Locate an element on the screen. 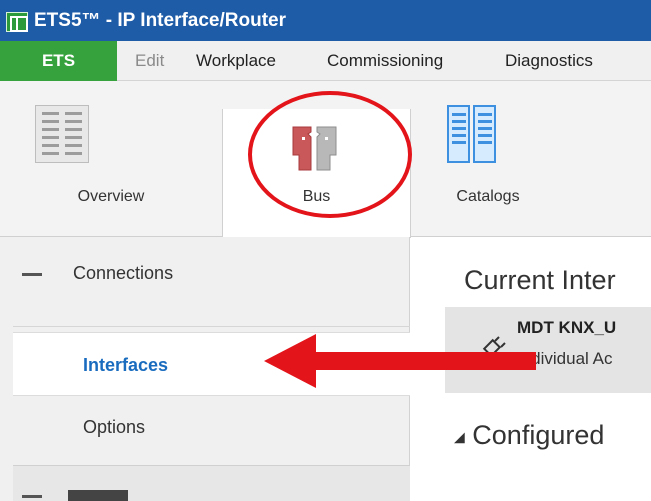 The height and width of the screenshot is (501, 651). ets-app-icon is located at coordinates (17, 22).